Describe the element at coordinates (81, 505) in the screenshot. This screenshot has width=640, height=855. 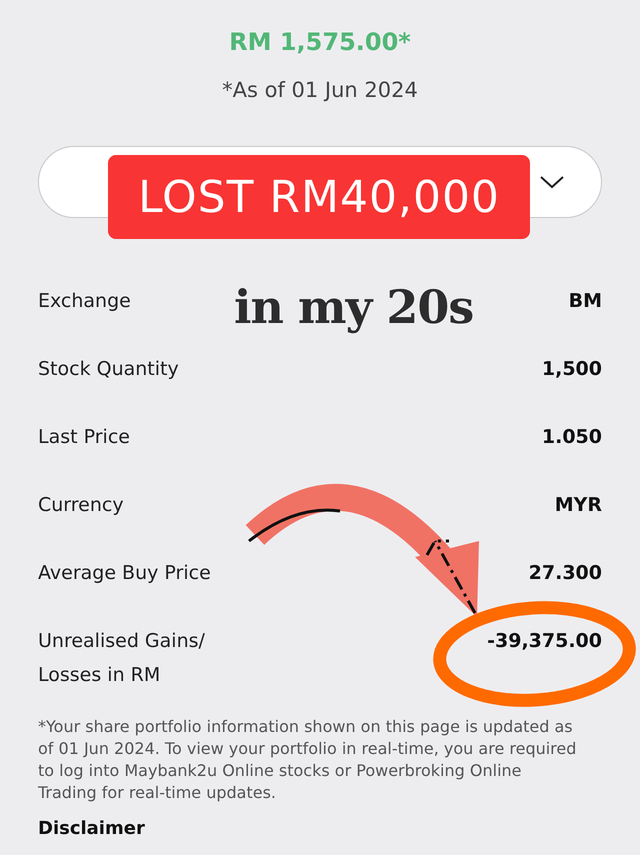
I see `field-label: Currency` at that location.